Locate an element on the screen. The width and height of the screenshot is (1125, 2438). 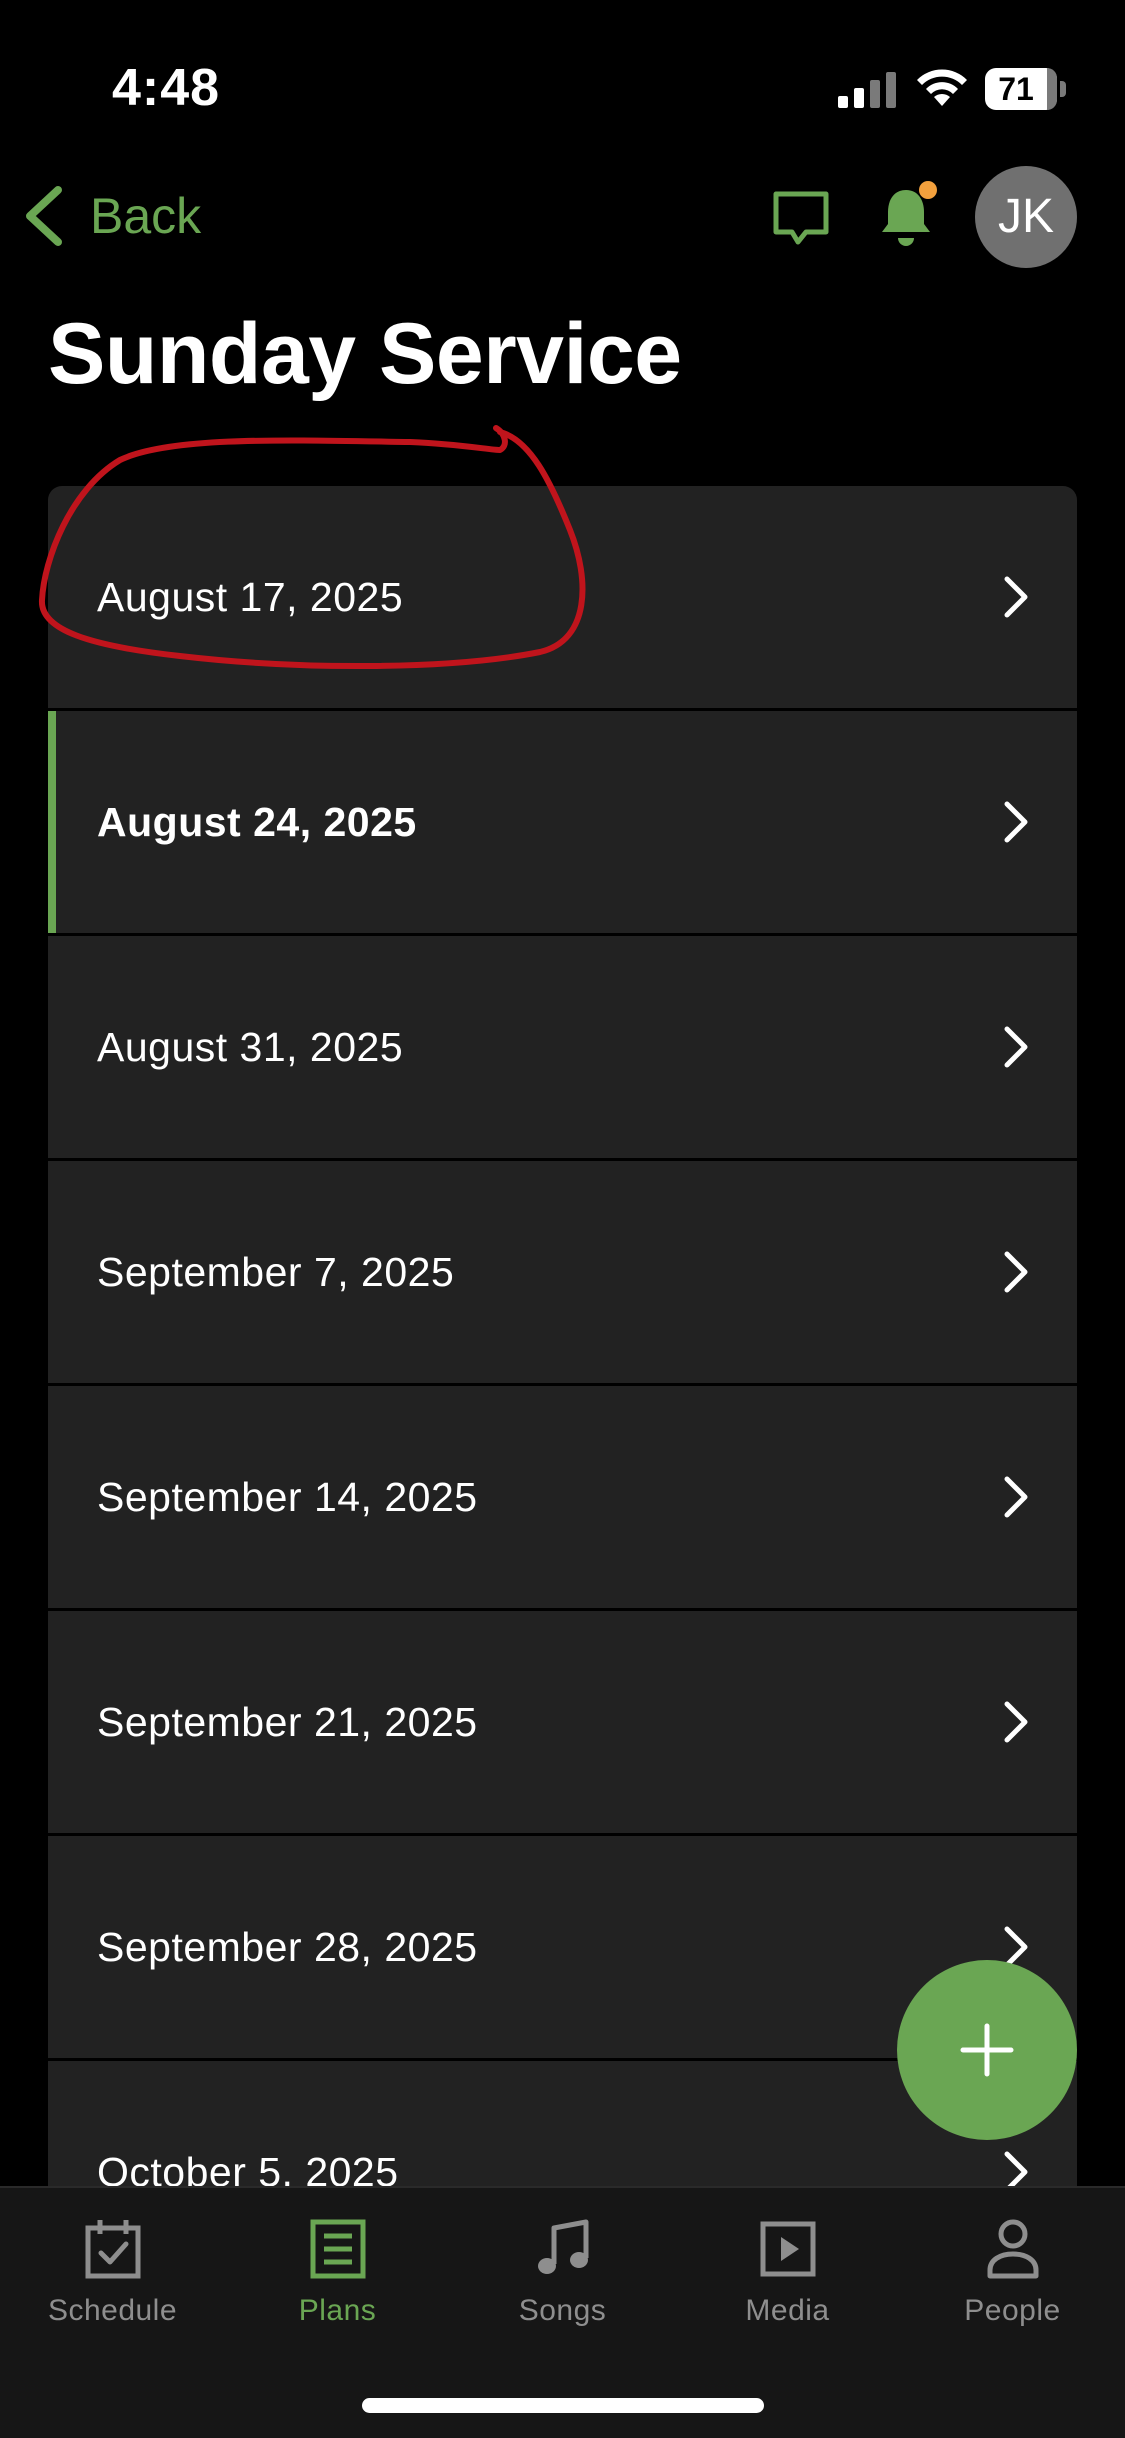
chevron-left-icon is located at coordinates (44, 216).